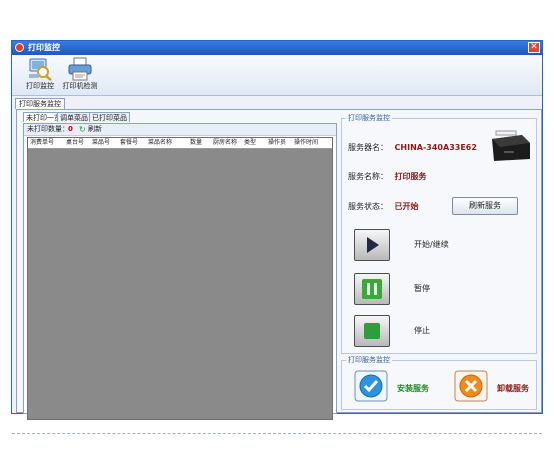 Image resolution: width=554 pixels, height=462 pixels. I want to click on list-toolbar: 未打印数量： 0 ↻ 刷新, so click(180, 130).